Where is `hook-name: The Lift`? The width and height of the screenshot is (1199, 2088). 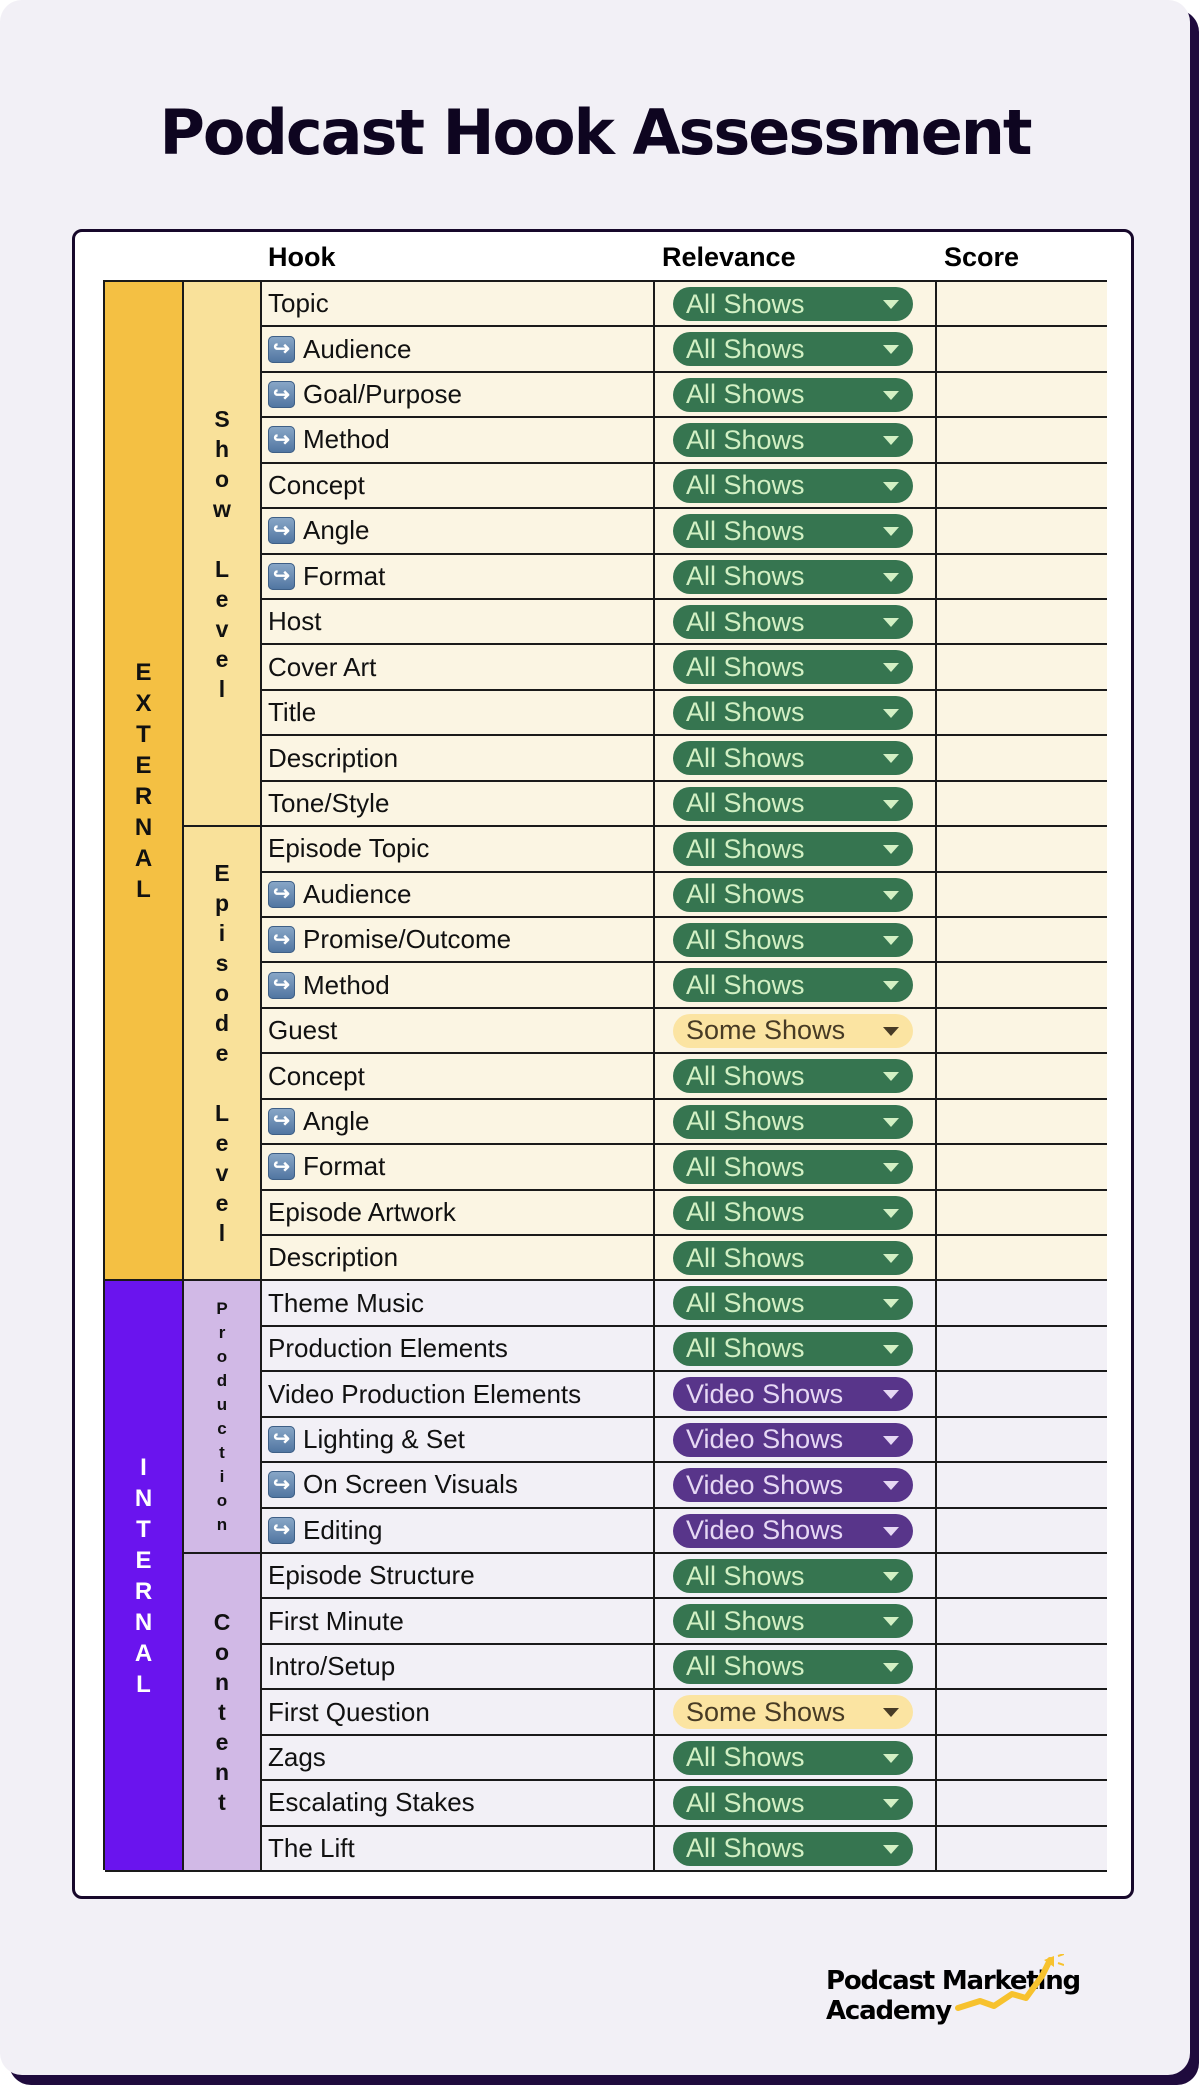
hook-name: The Lift is located at coordinates (311, 1847).